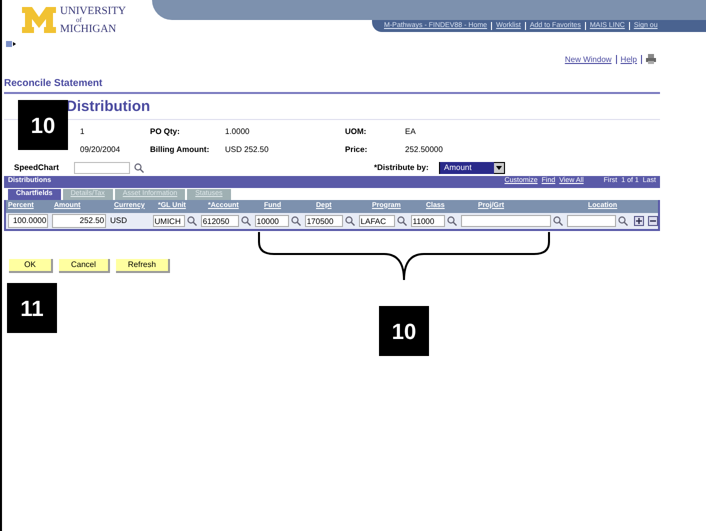 Image resolution: width=706 pixels, height=531 pixels. Describe the element at coordinates (39, 20) in the screenshot. I see `block-m-icon` at that location.